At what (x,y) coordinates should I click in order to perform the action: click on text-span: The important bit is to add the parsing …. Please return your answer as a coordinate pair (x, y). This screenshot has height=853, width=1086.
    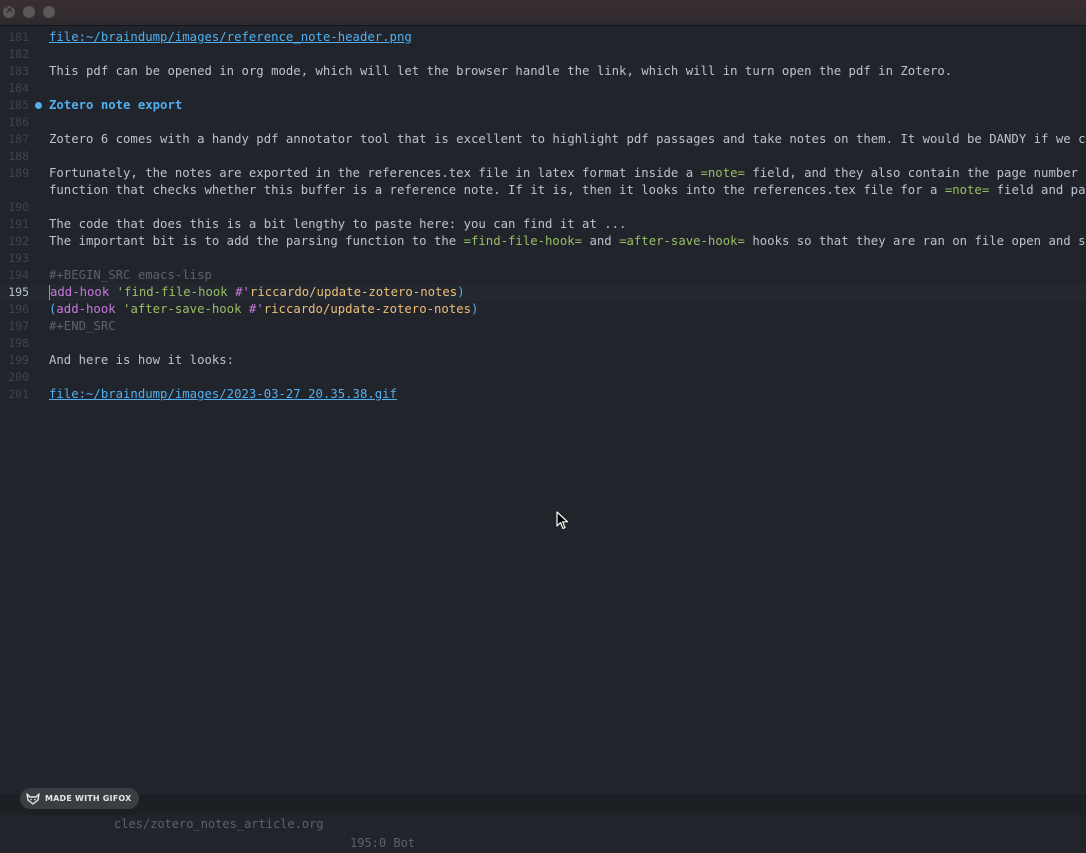
    Looking at the image, I should click on (256, 241).